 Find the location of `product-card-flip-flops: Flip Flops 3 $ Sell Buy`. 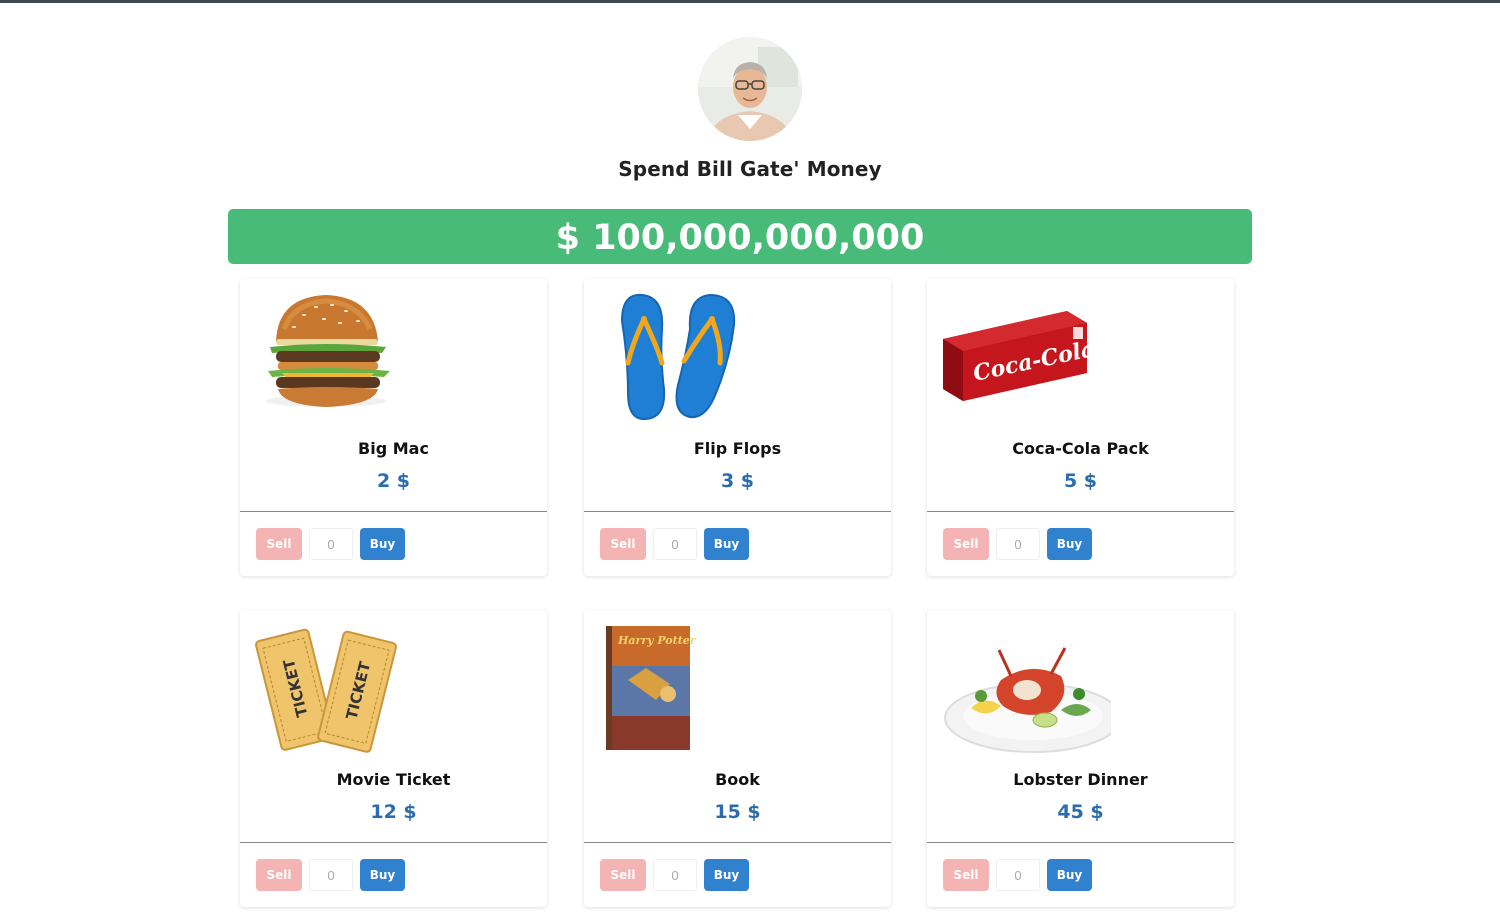

product-card-flip-flops: Flip Flops 3 $ Sell Buy is located at coordinates (737, 427).